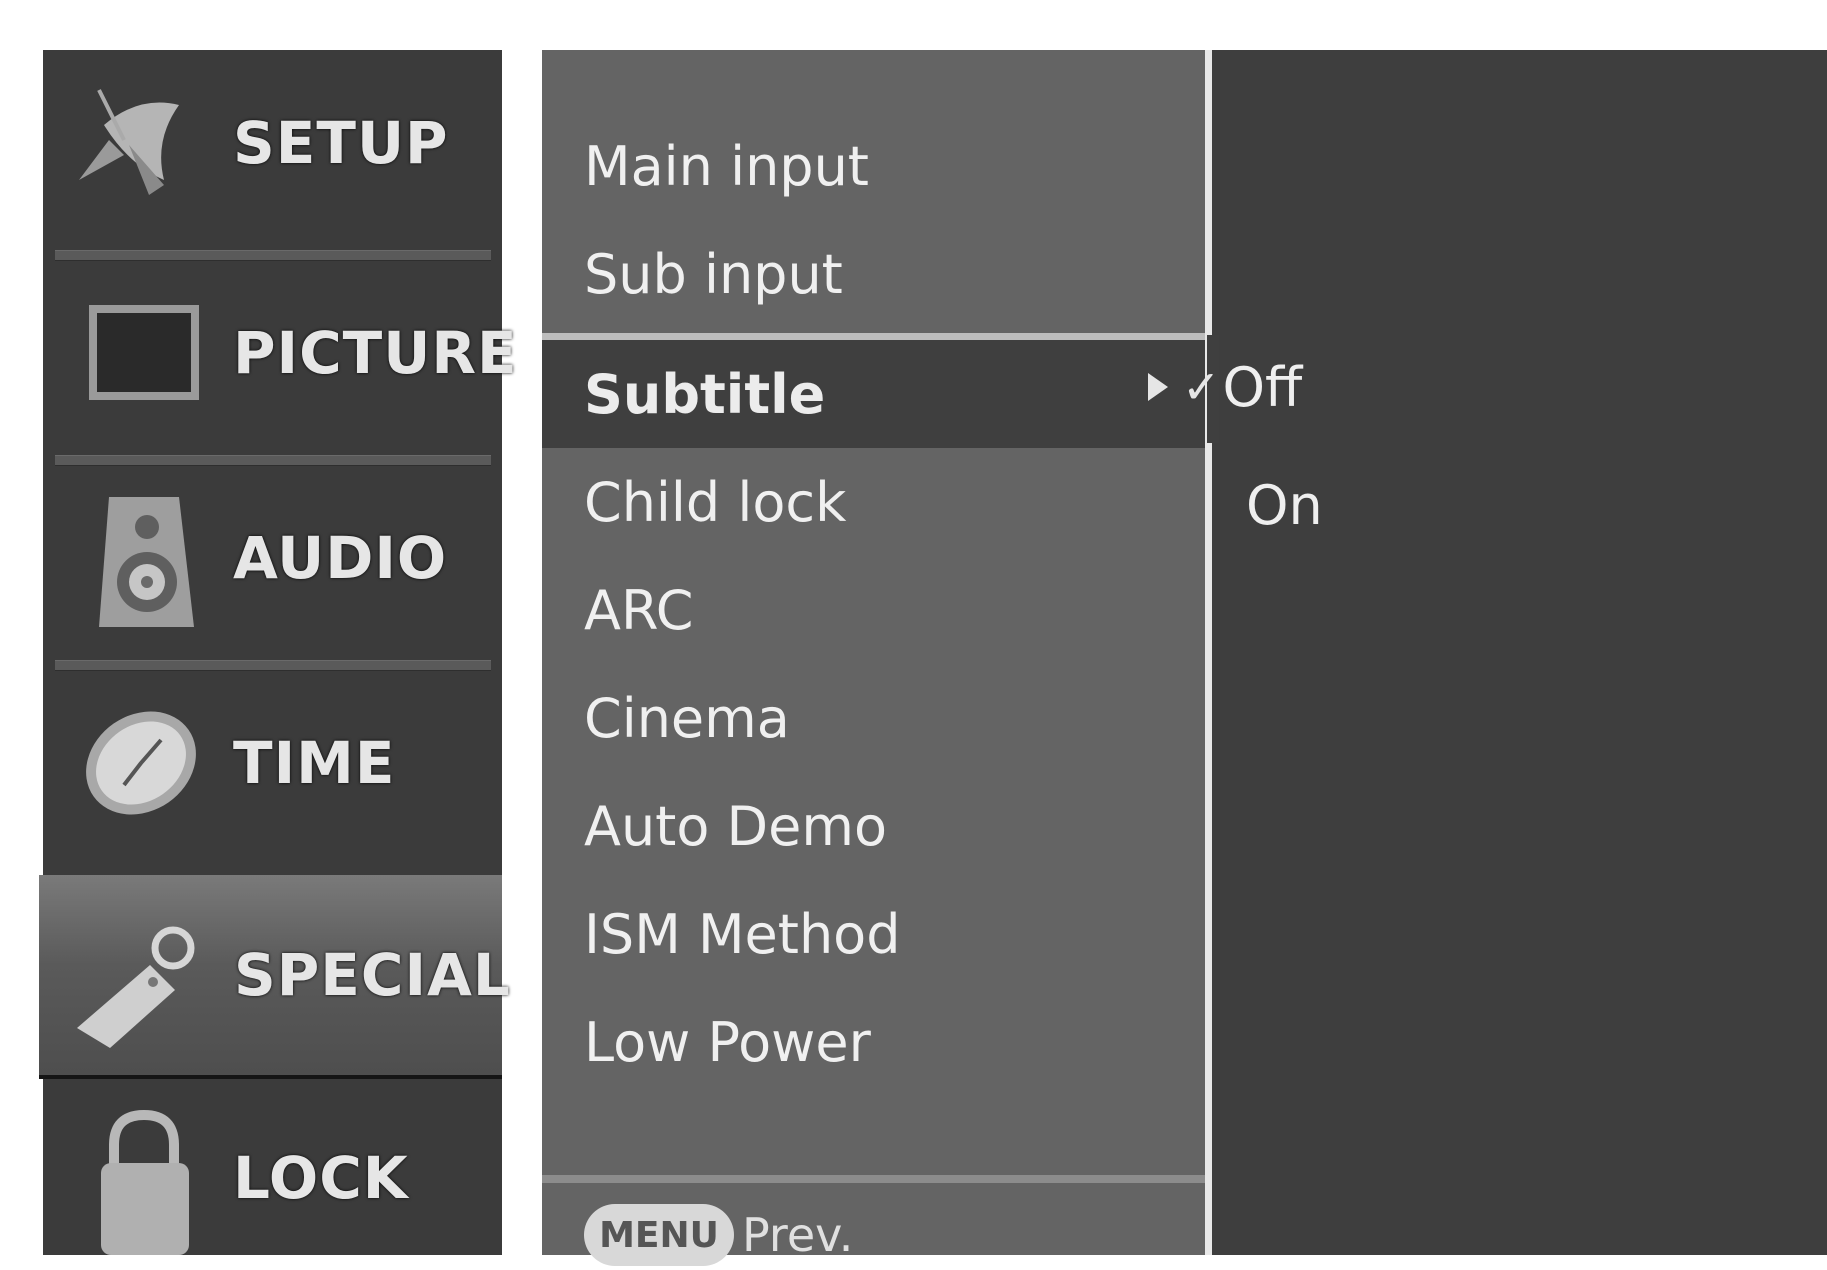  What do you see at coordinates (726, 166) in the screenshot?
I see `menu-item-label: Main input` at bounding box center [726, 166].